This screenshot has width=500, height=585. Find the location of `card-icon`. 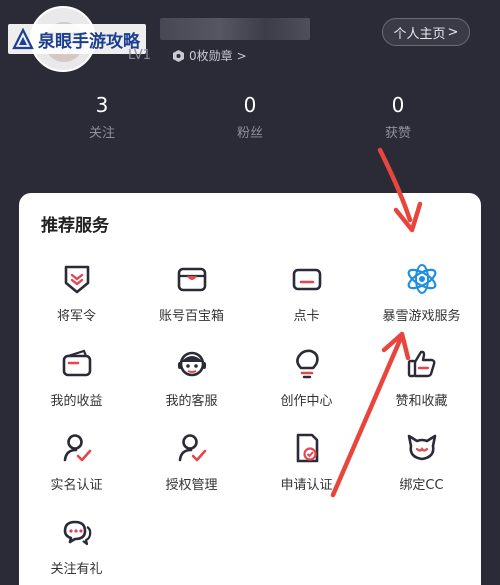

card-icon is located at coordinates (307, 279).